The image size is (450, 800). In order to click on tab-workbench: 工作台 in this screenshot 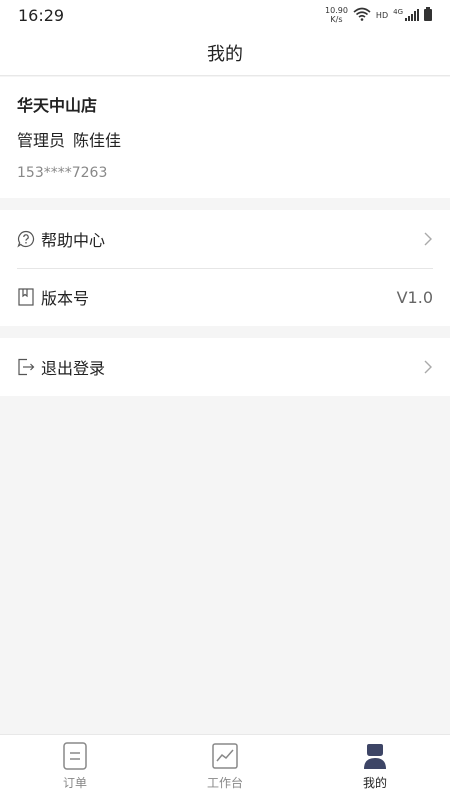, I will do `click(225, 767)`.